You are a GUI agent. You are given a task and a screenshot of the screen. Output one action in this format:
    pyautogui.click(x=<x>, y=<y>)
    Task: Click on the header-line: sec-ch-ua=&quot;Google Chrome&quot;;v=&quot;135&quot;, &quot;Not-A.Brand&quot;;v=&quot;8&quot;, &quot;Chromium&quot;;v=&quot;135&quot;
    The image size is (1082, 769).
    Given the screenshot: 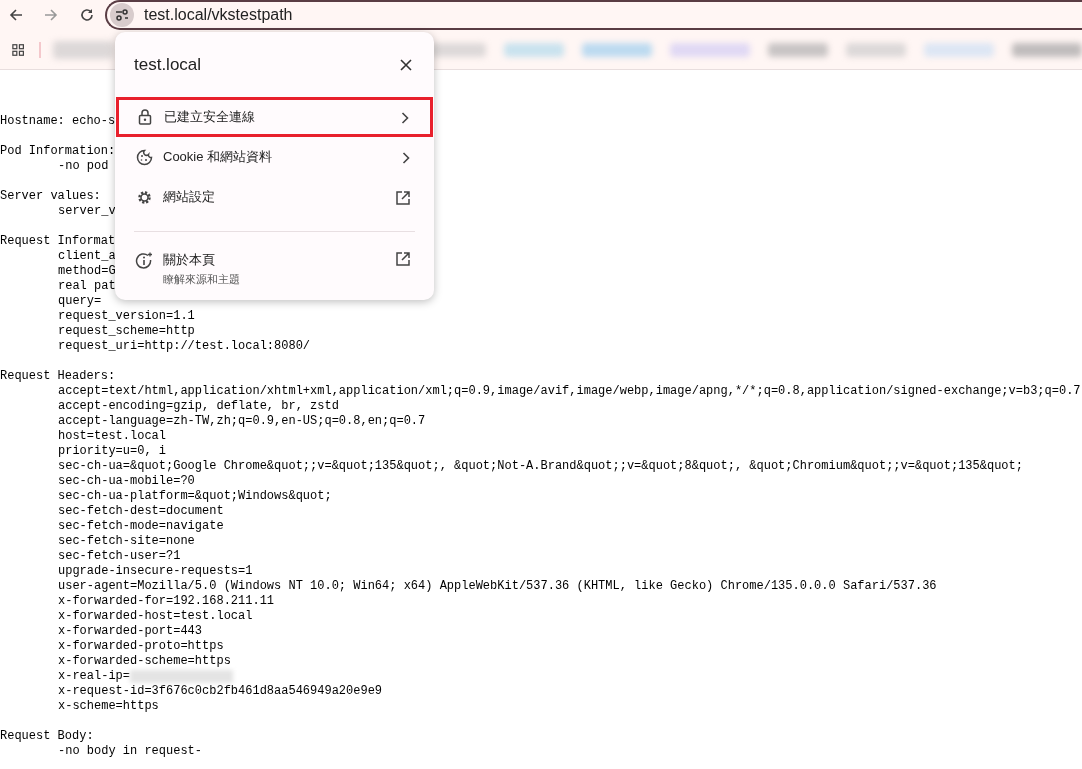 What is the action you would take?
    pyautogui.click(x=540, y=466)
    